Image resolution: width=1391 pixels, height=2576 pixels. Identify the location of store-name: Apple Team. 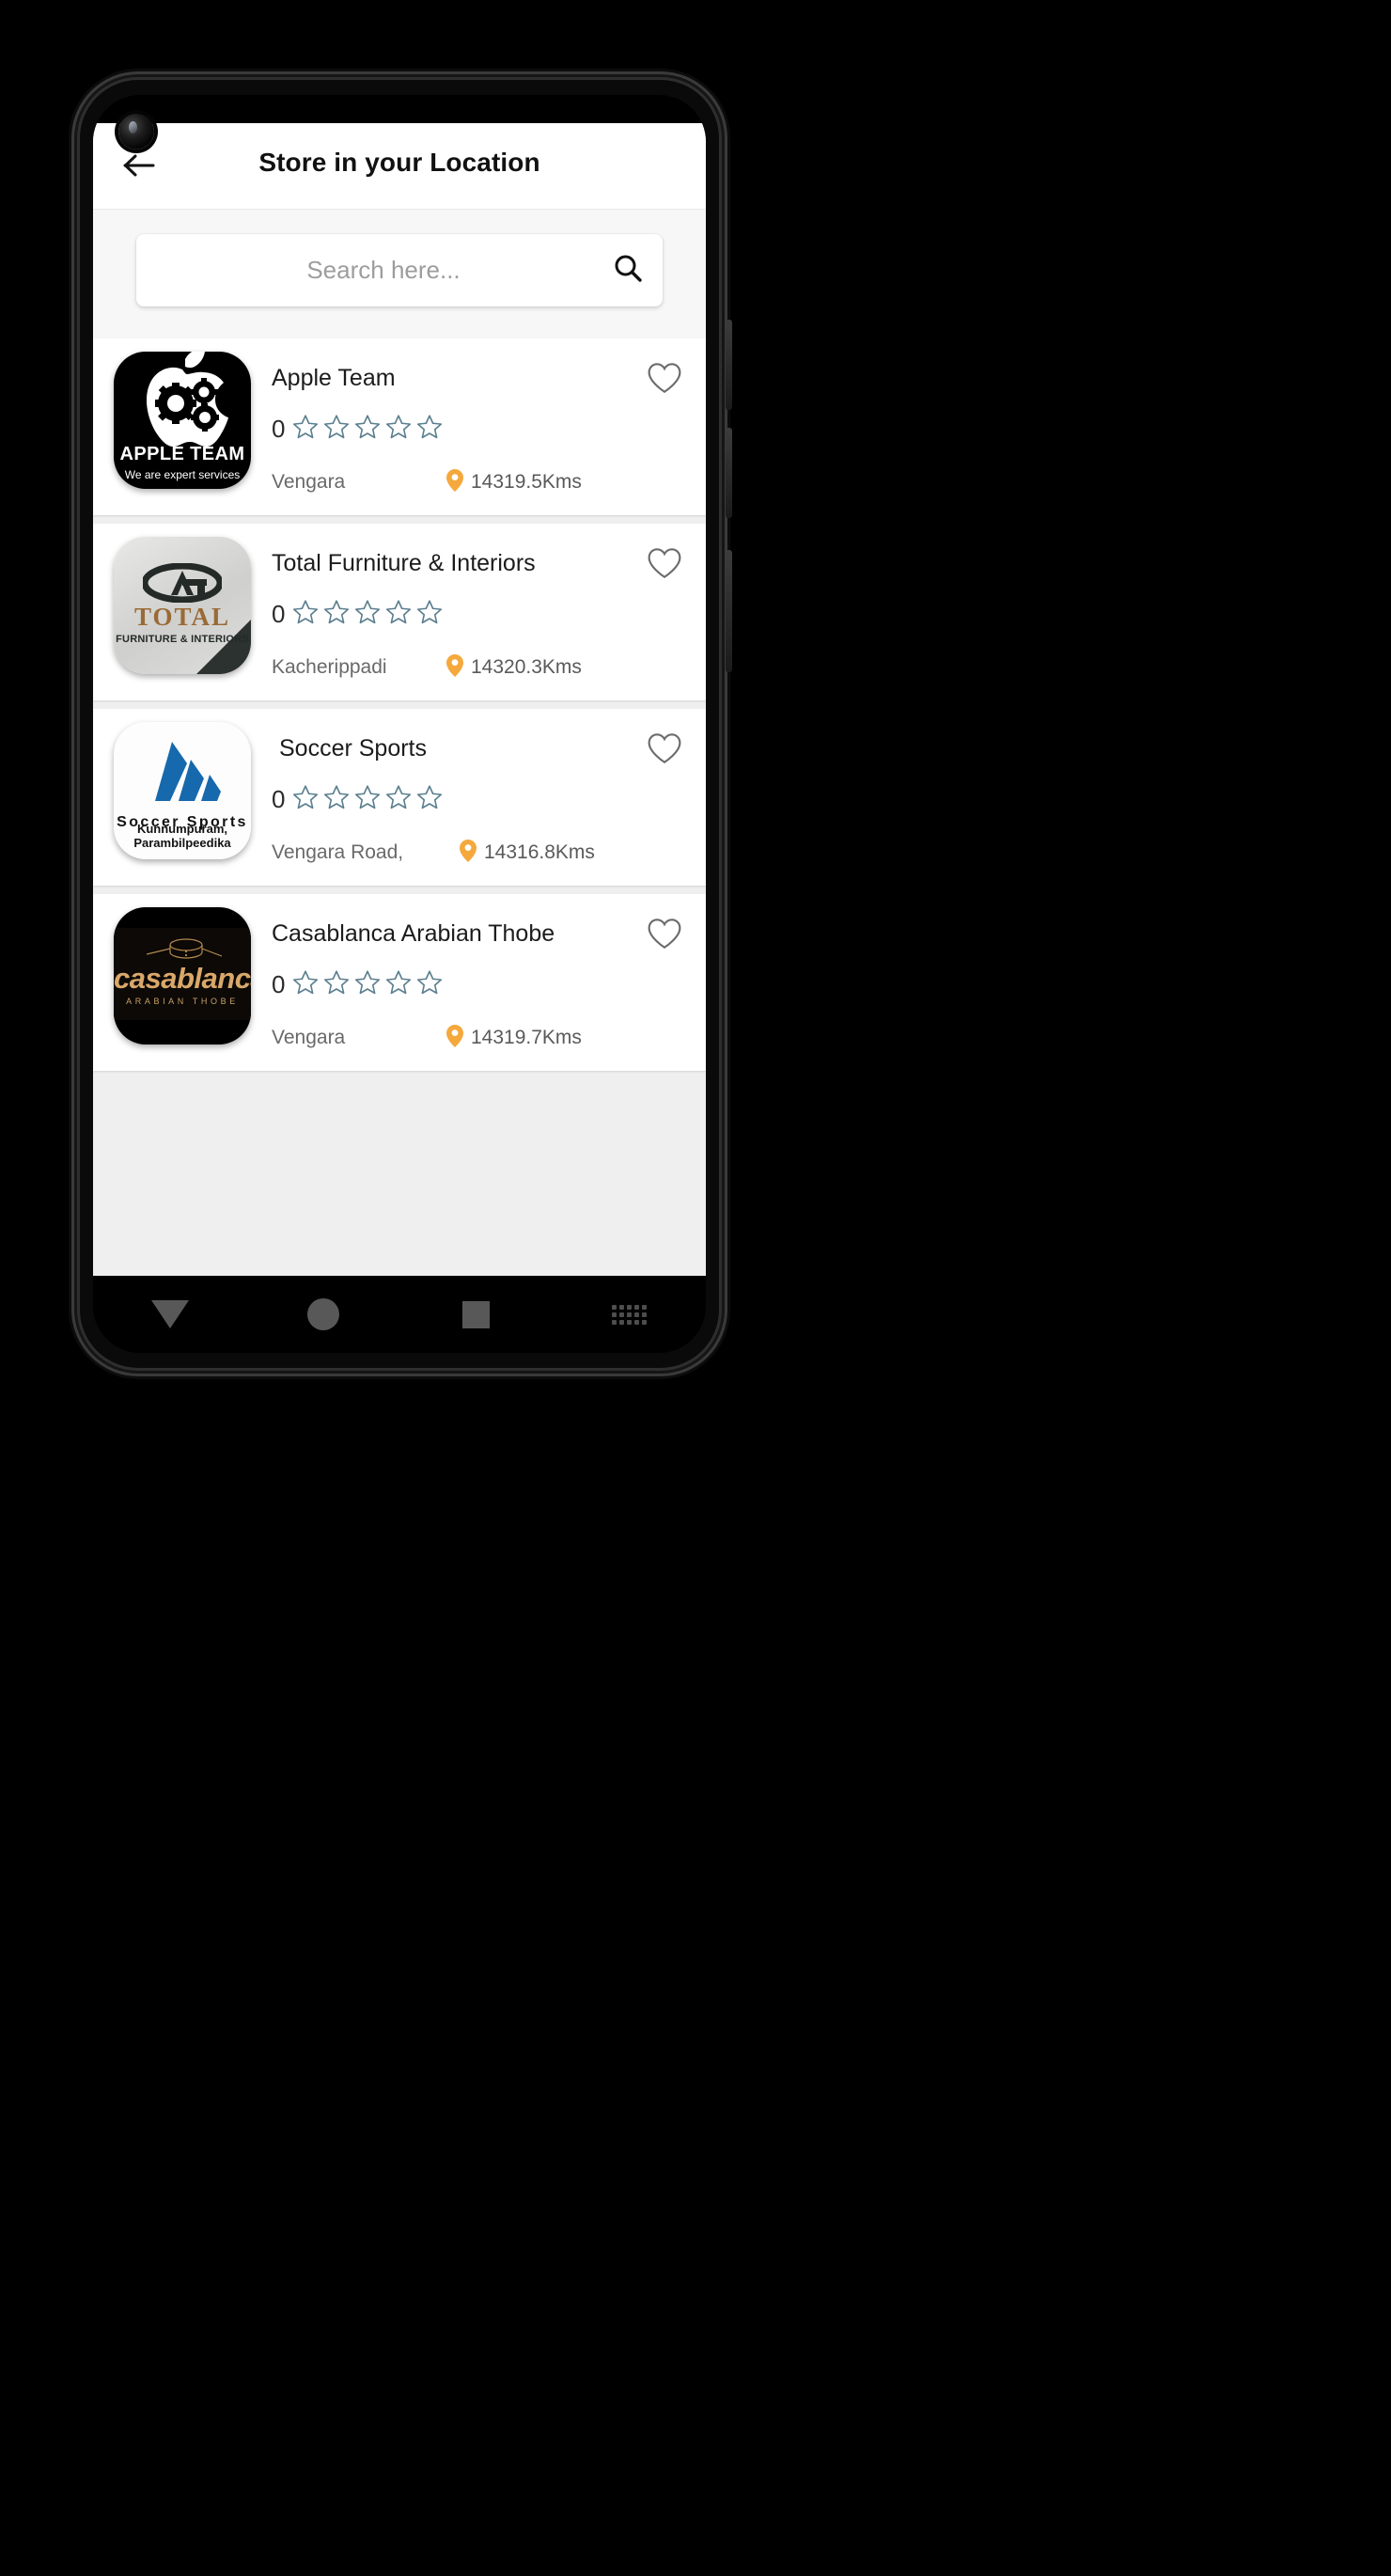
(334, 378).